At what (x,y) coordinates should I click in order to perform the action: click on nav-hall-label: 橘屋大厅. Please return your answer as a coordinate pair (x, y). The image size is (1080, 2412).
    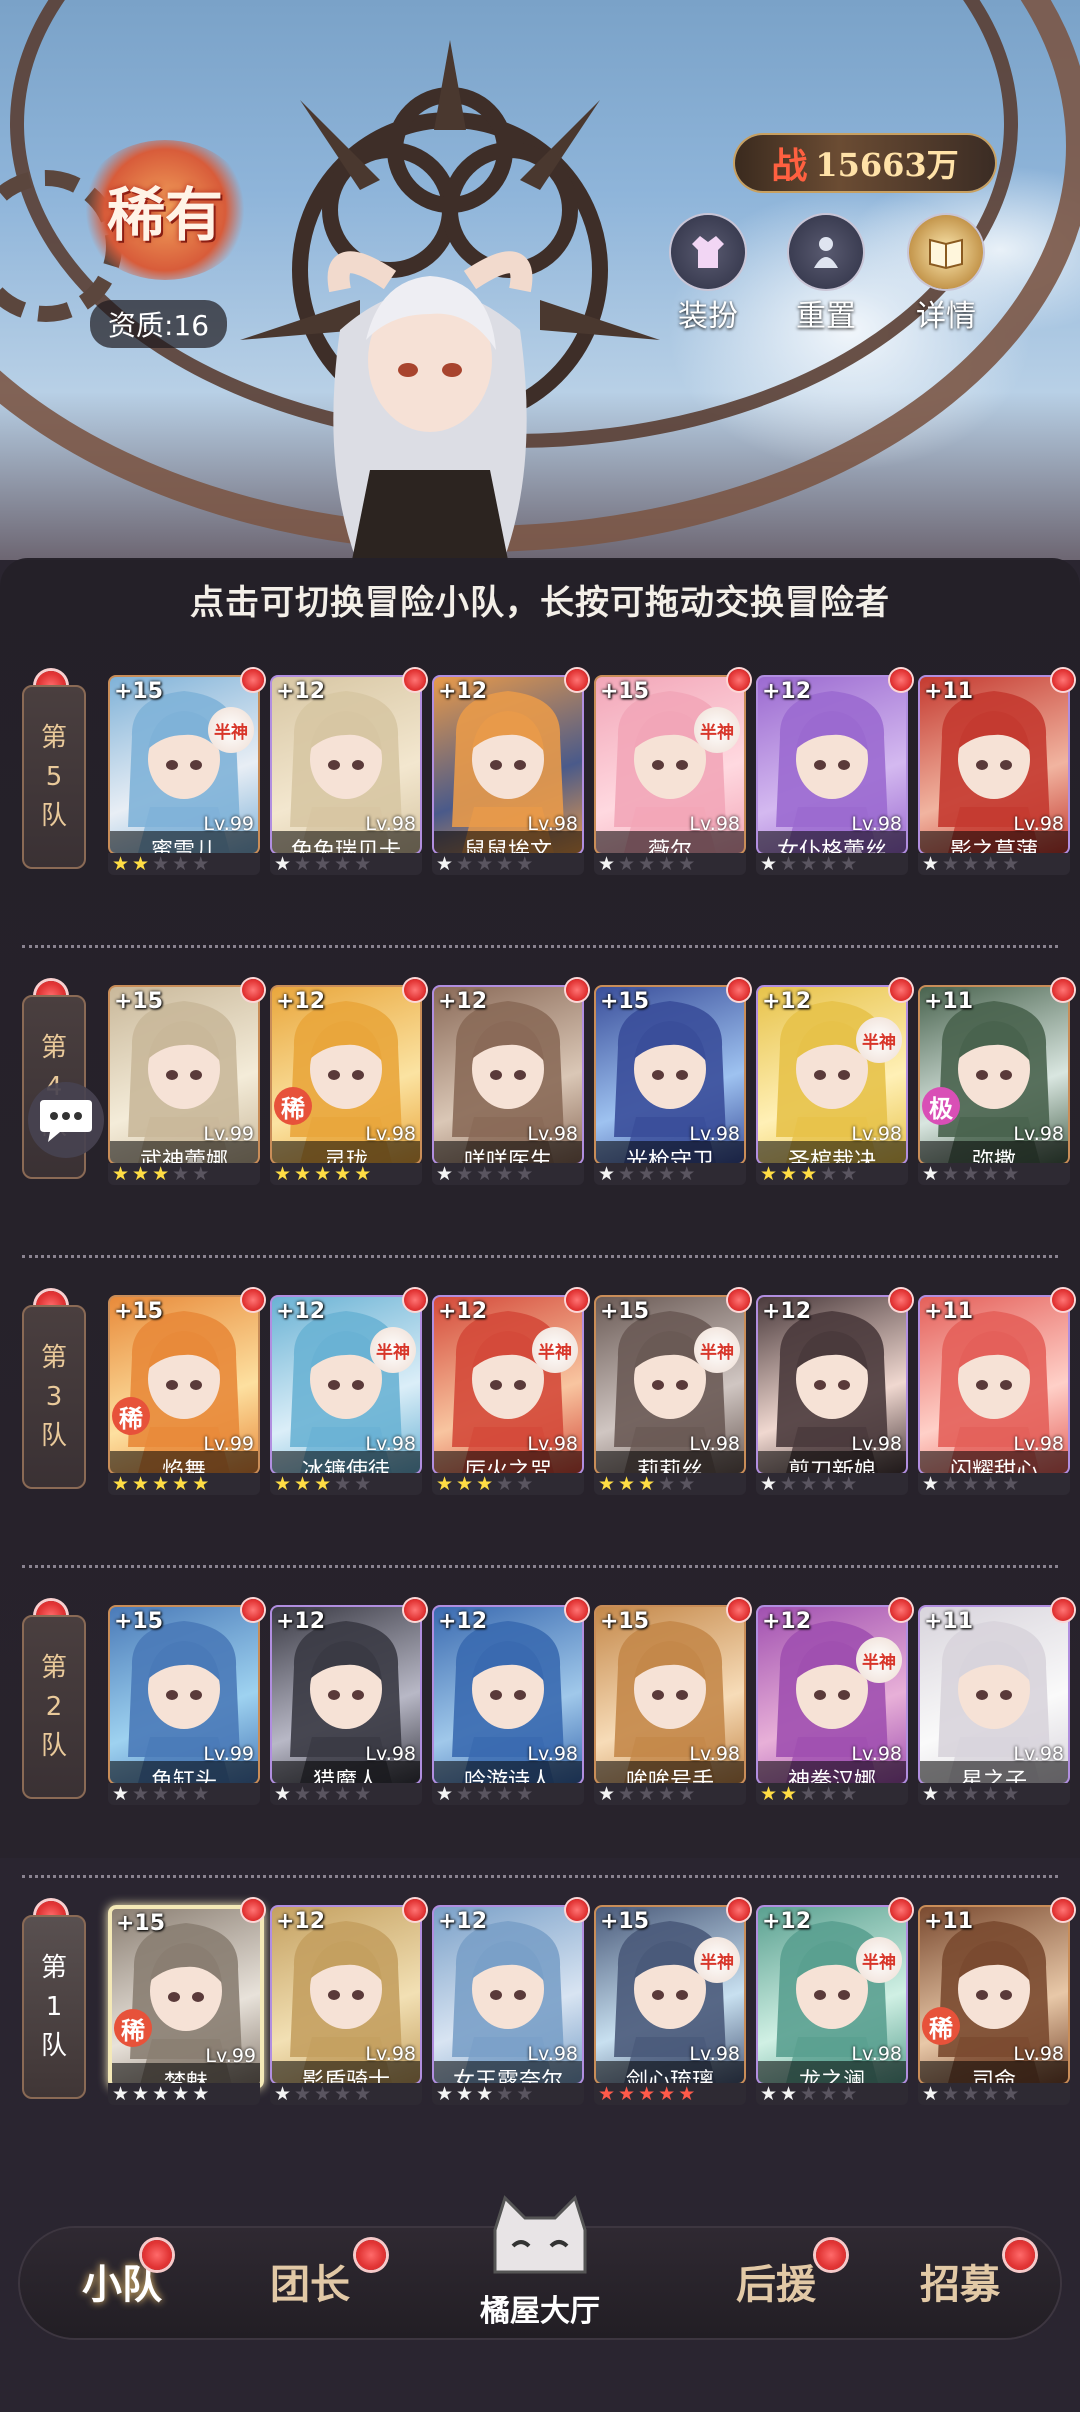
    Looking at the image, I should click on (540, 2311).